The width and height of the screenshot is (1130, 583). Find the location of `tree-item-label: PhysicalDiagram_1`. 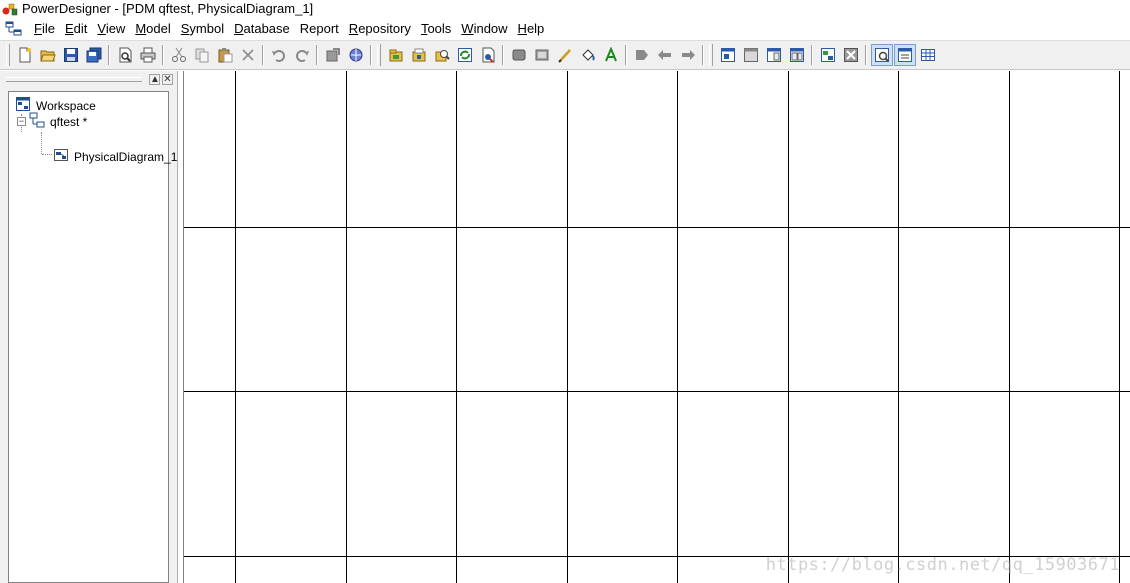

tree-item-label: PhysicalDiagram_1 is located at coordinates (126, 156).